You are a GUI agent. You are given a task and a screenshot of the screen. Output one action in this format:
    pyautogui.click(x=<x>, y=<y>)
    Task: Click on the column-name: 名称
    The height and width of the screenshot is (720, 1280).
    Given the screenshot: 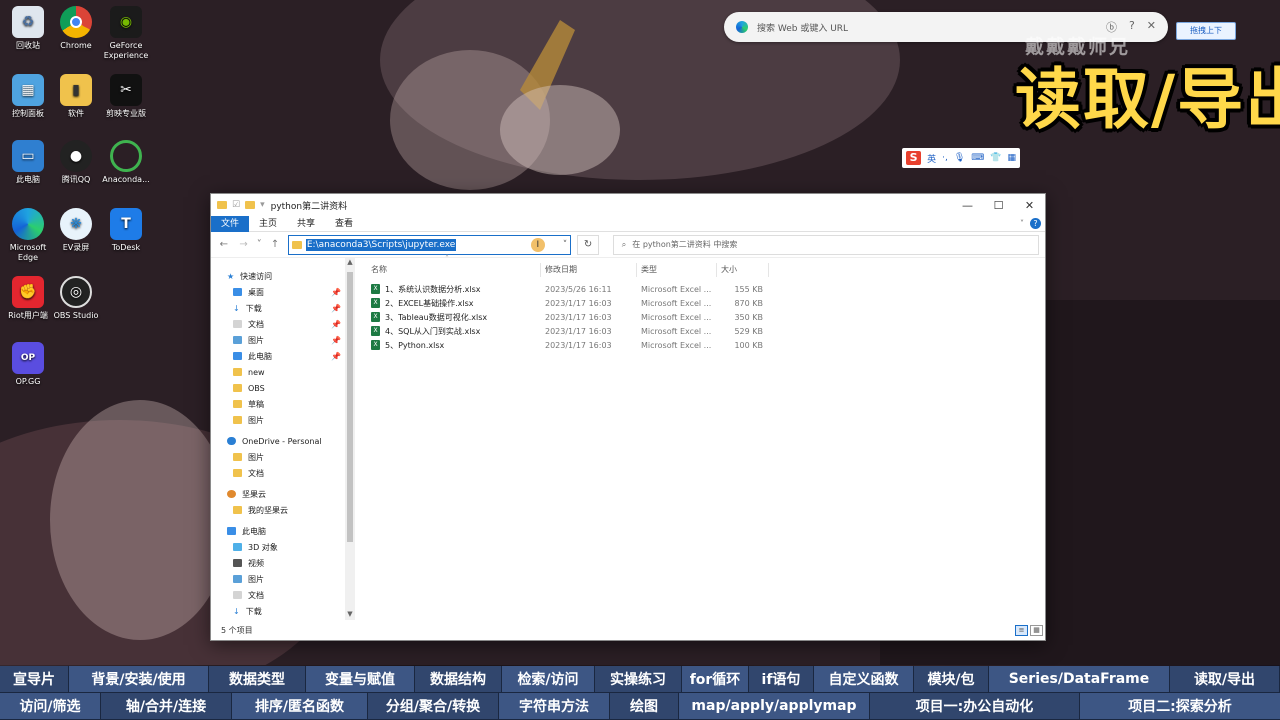 What is the action you would take?
    pyautogui.click(x=454, y=270)
    